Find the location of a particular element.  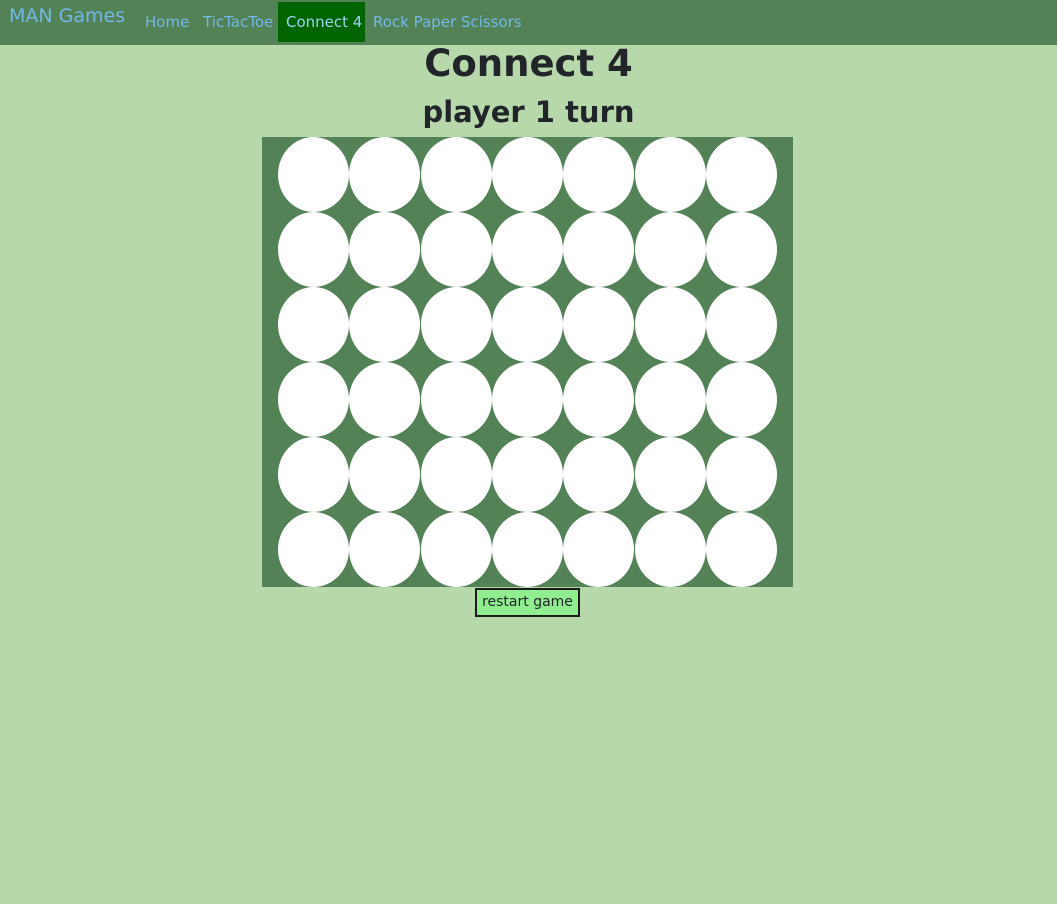

nav-tictactoe: TicTacToe is located at coordinates (238, 22).